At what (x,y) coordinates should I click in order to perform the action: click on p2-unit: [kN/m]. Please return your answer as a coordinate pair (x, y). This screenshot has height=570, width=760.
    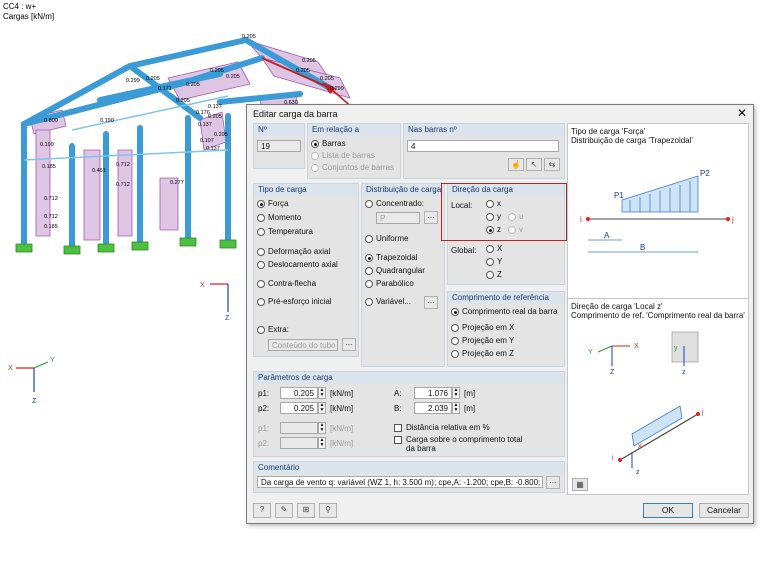
    Looking at the image, I should click on (342, 408).